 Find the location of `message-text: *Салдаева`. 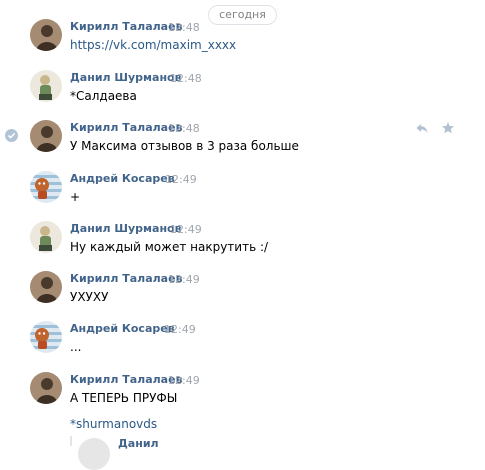

message-text: *Салдаева is located at coordinates (103, 96).